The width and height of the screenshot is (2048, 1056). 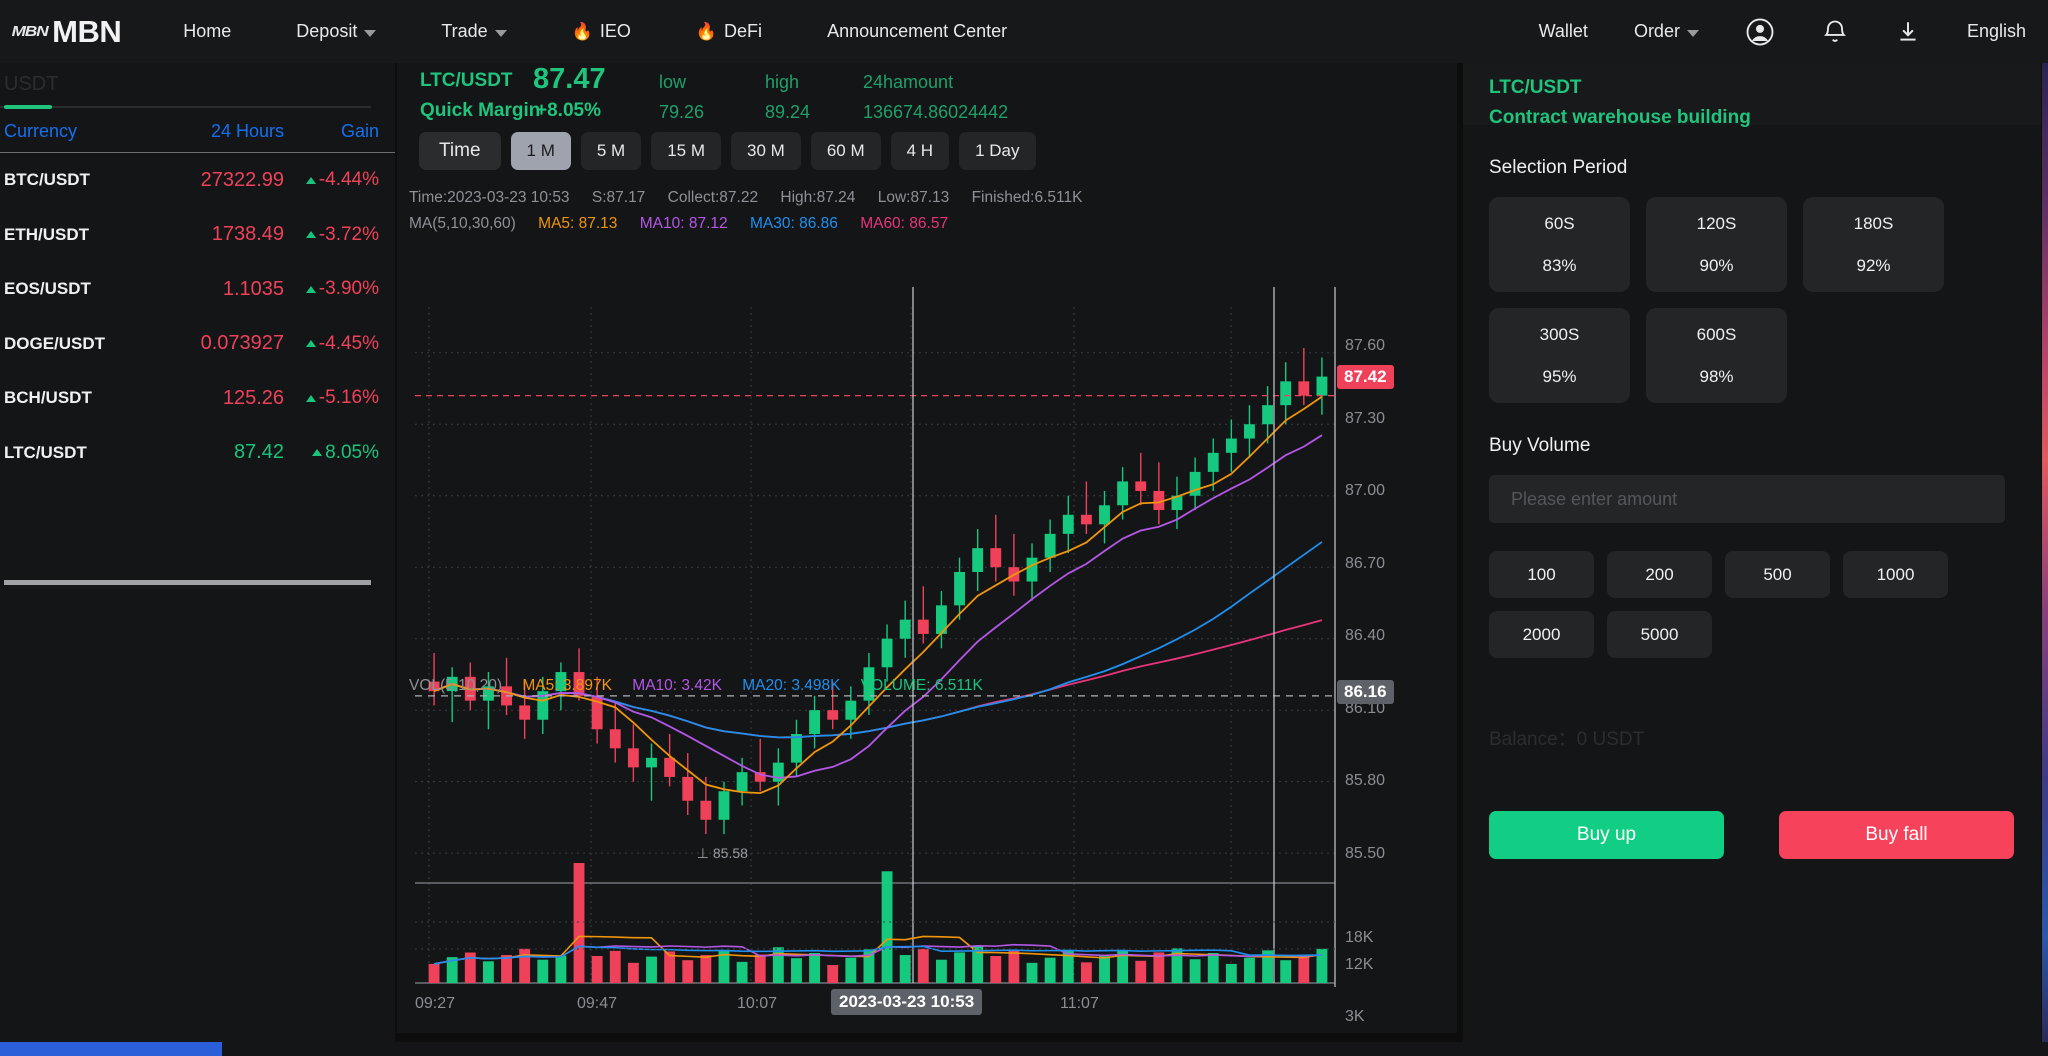 I want to click on period-rate: 90%, so click(x=1716, y=265).